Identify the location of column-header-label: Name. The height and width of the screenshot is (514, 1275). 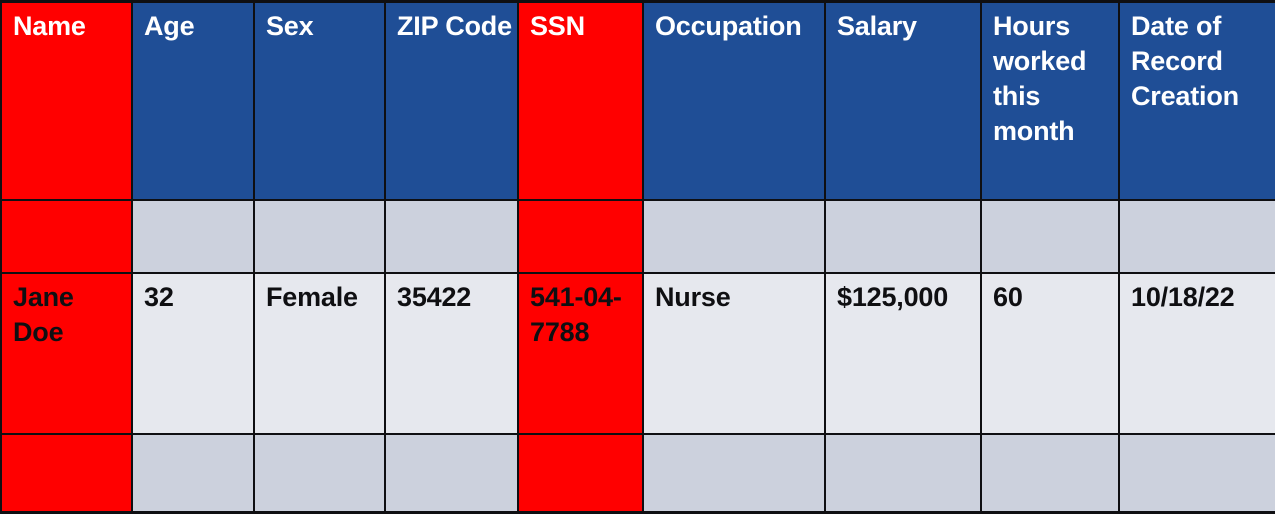
(49, 26).